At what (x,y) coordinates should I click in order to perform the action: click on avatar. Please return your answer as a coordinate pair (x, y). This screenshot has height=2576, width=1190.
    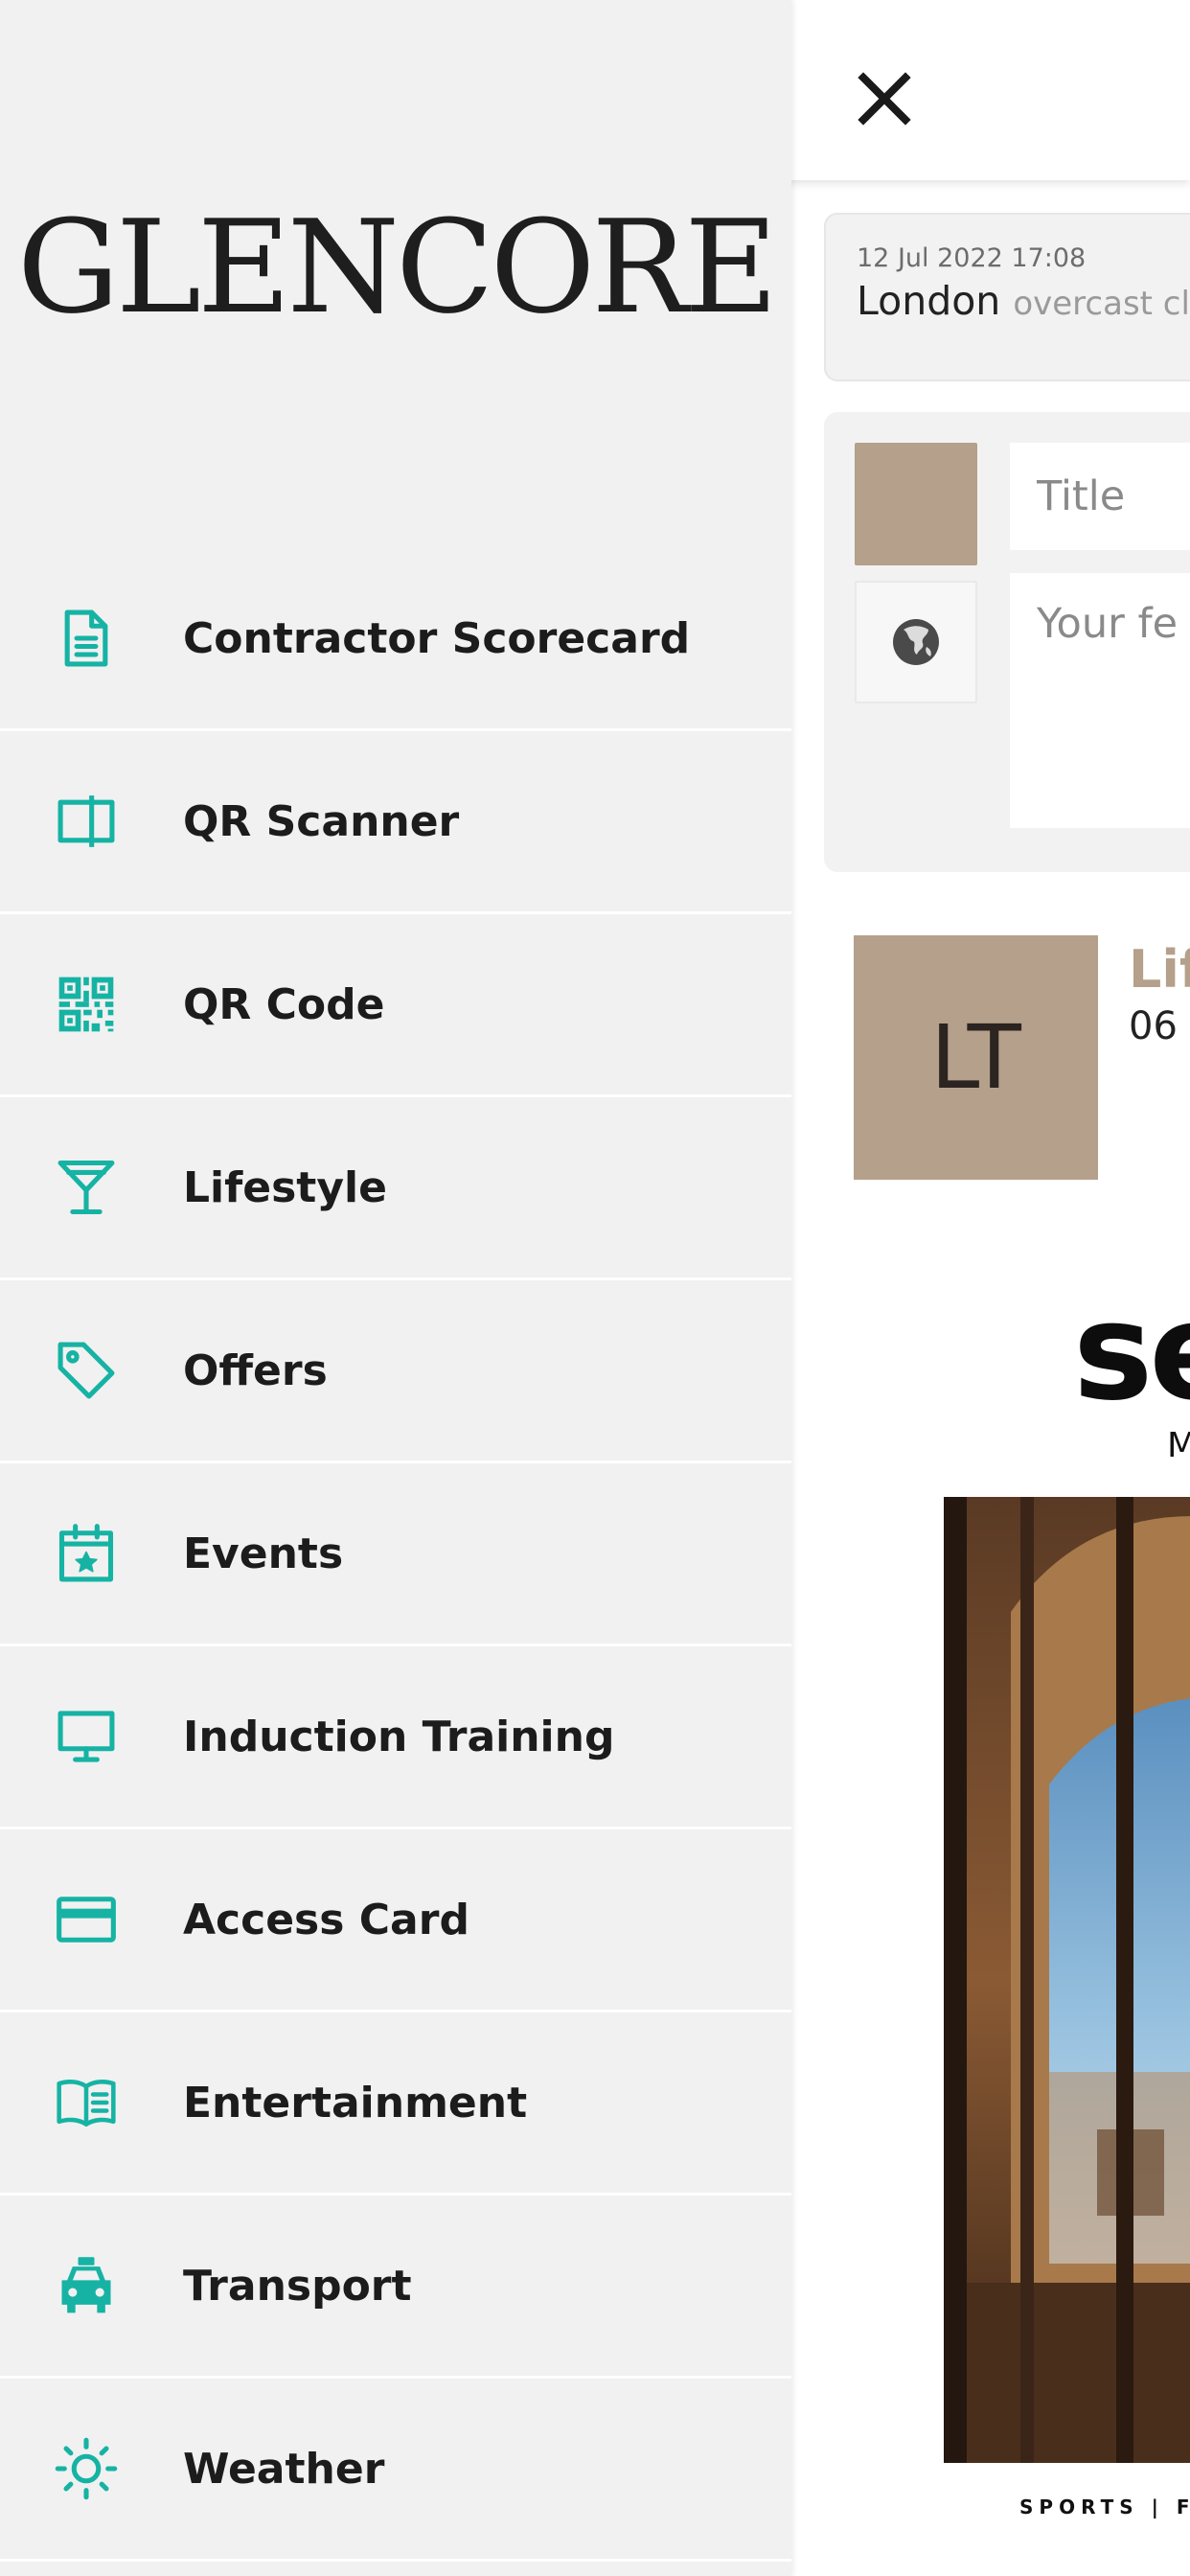
    Looking at the image, I should click on (916, 504).